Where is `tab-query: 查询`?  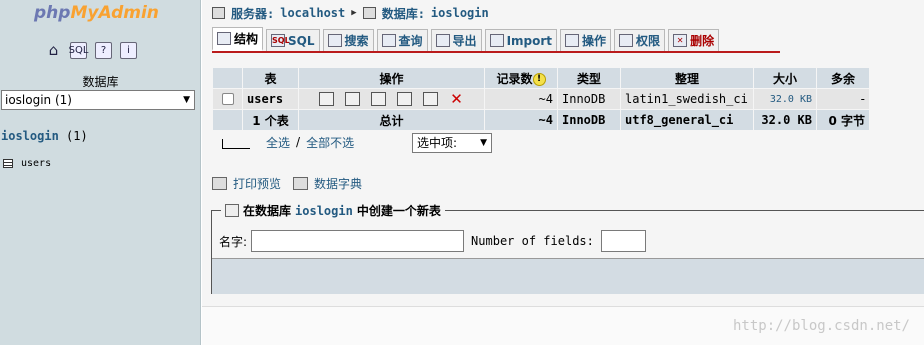 tab-query: 查询 is located at coordinates (402, 40).